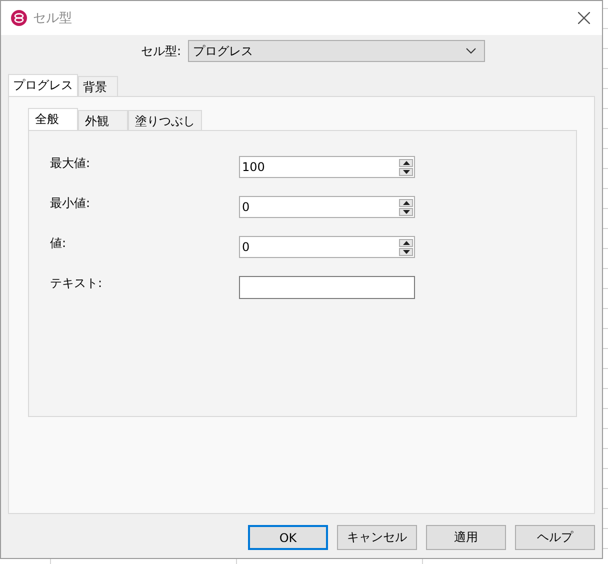 Image resolution: width=608 pixels, height=564 pixels. I want to click on dialog-button: OK, so click(288, 537).